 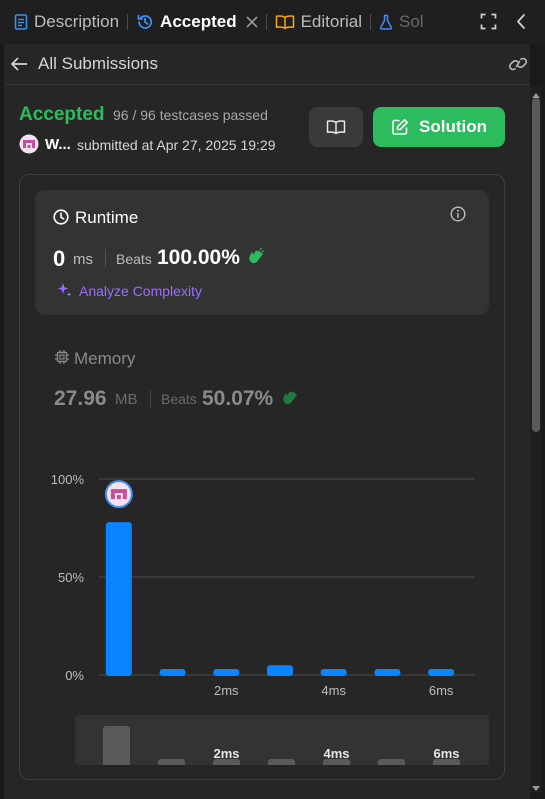 What do you see at coordinates (179, 399) in the screenshot?
I see `memory-beats-label: Beats` at bounding box center [179, 399].